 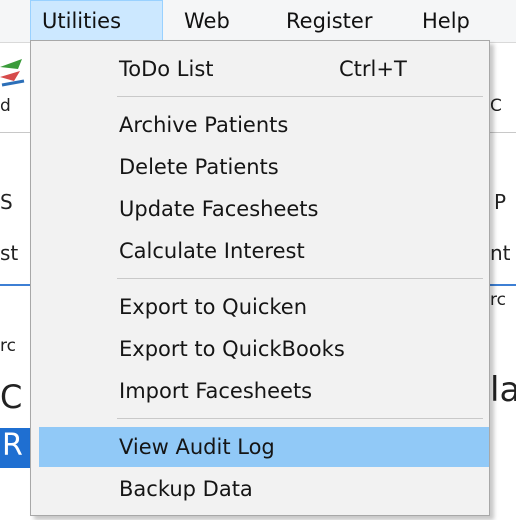 What do you see at coordinates (232, 349) in the screenshot?
I see `menu-item-label: Export to QuickBooks` at bounding box center [232, 349].